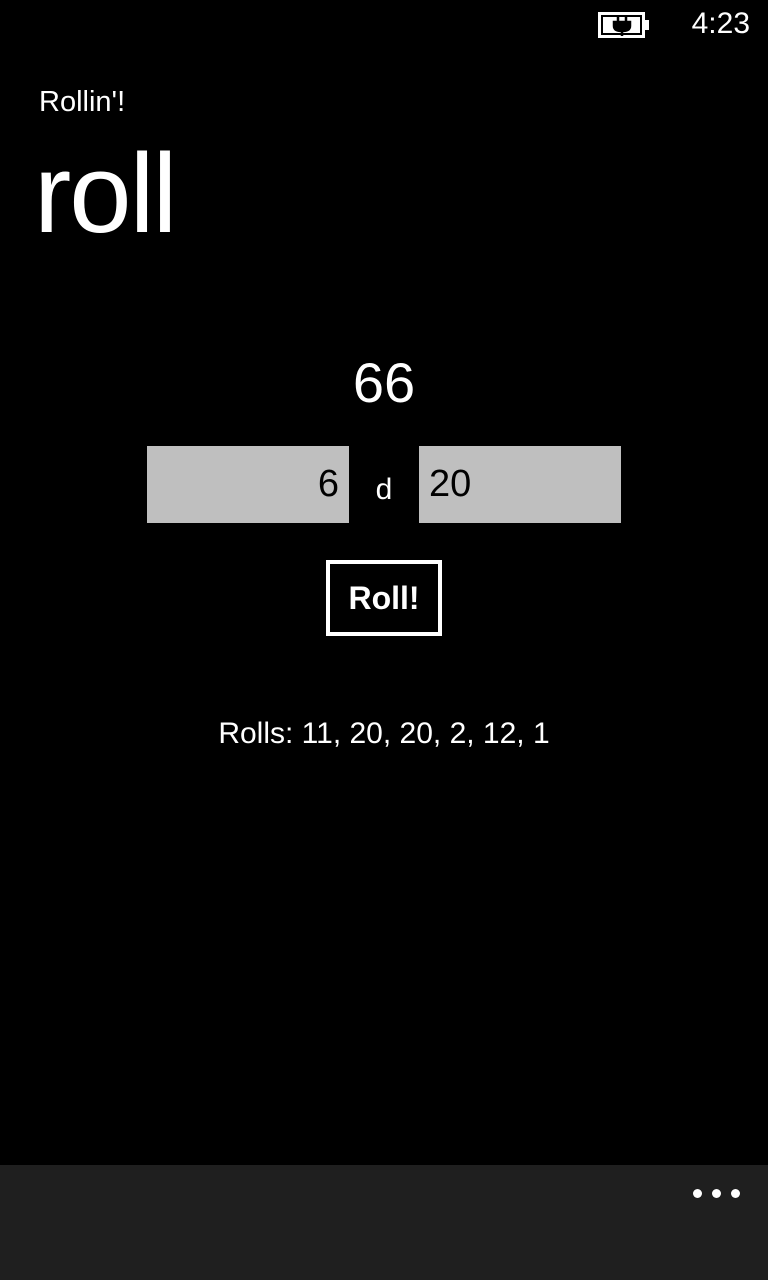 Image resolution: width=768 pixels, height=1280 pixels. What do you see at coordinates (384, 25) in the screenshot?
I see `status-bar: 4:23` at bounding box center [384, 25].